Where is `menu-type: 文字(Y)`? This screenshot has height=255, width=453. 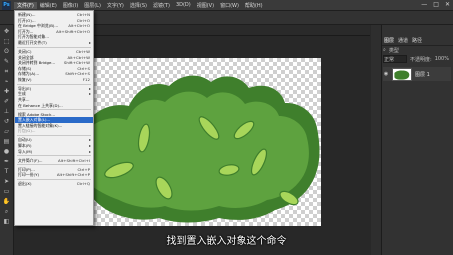 menu-type: 文字(Y) is located at coordinates (115, 5).